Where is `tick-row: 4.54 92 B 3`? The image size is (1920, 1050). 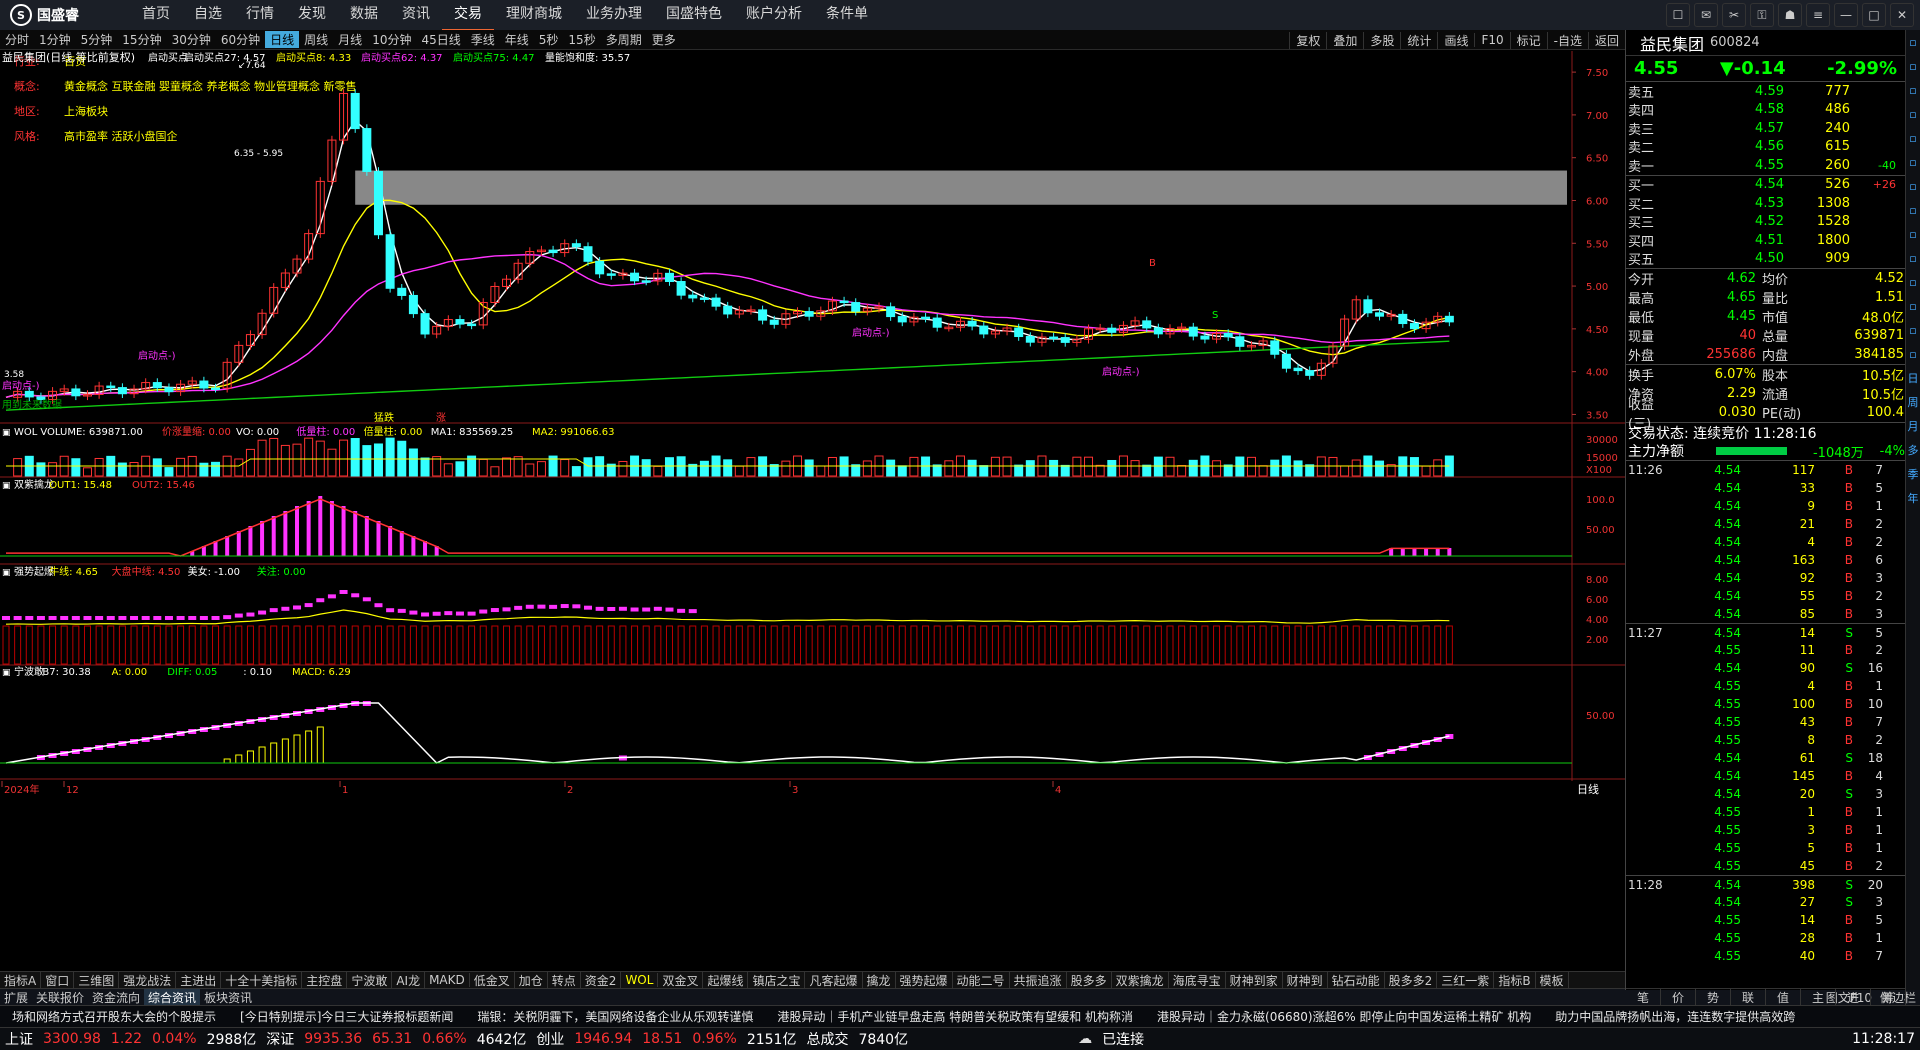 tick-row: 4.54 92 B 3 is located at coordinates (1765, 578).